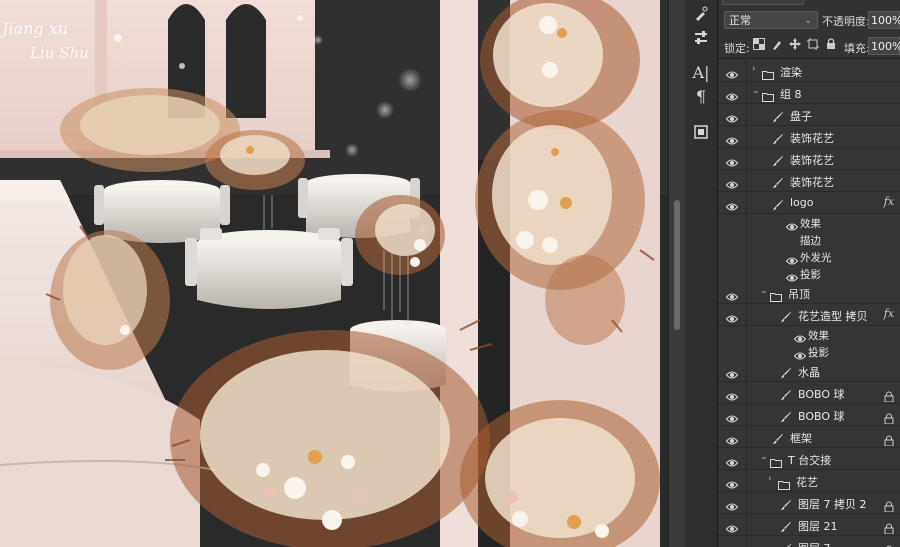 The height and width of the screenshot is (547, 900). I want to click on layer-name: 花艺造型 拷贝, so click(833, 316).